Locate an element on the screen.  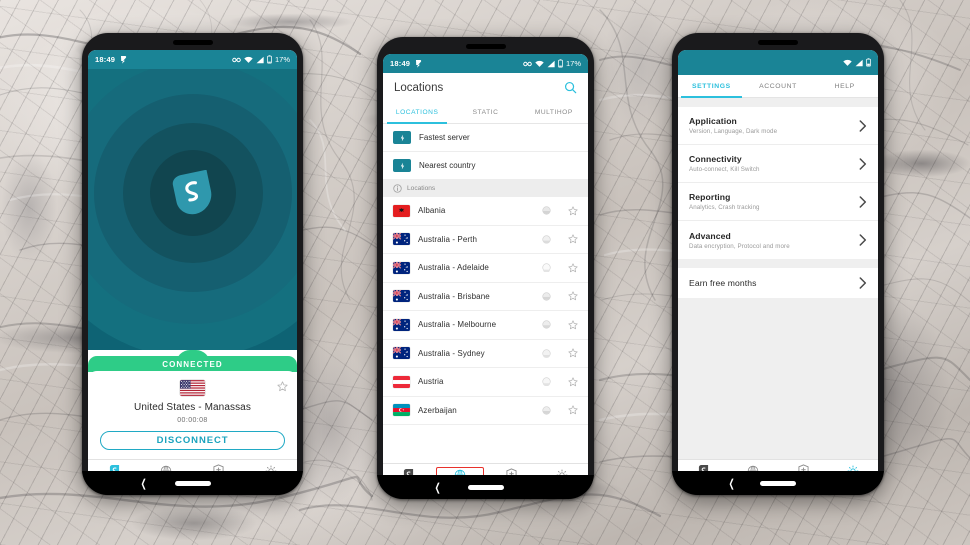
list-item: Australia - Adelaide is located at coordinates (485, 268).